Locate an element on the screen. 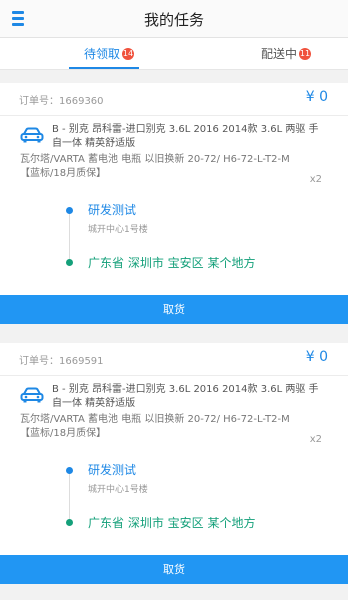 Image resolution: width=348 pixels, height=600 pixels. page-title: 我的任务 is located at coordinates (173, 20).